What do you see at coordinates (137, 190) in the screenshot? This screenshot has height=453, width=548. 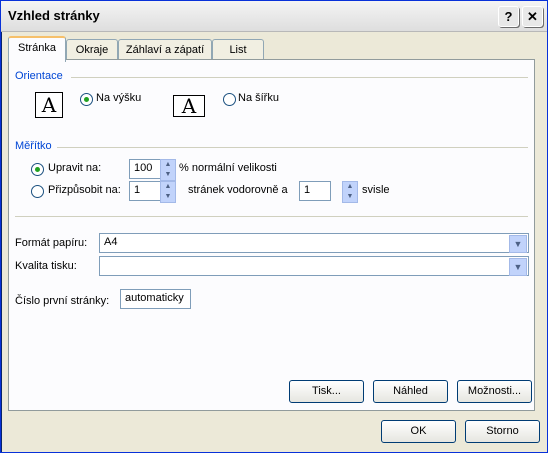 I see `fit-wide-value: 1` at bounding box center [137, 190].